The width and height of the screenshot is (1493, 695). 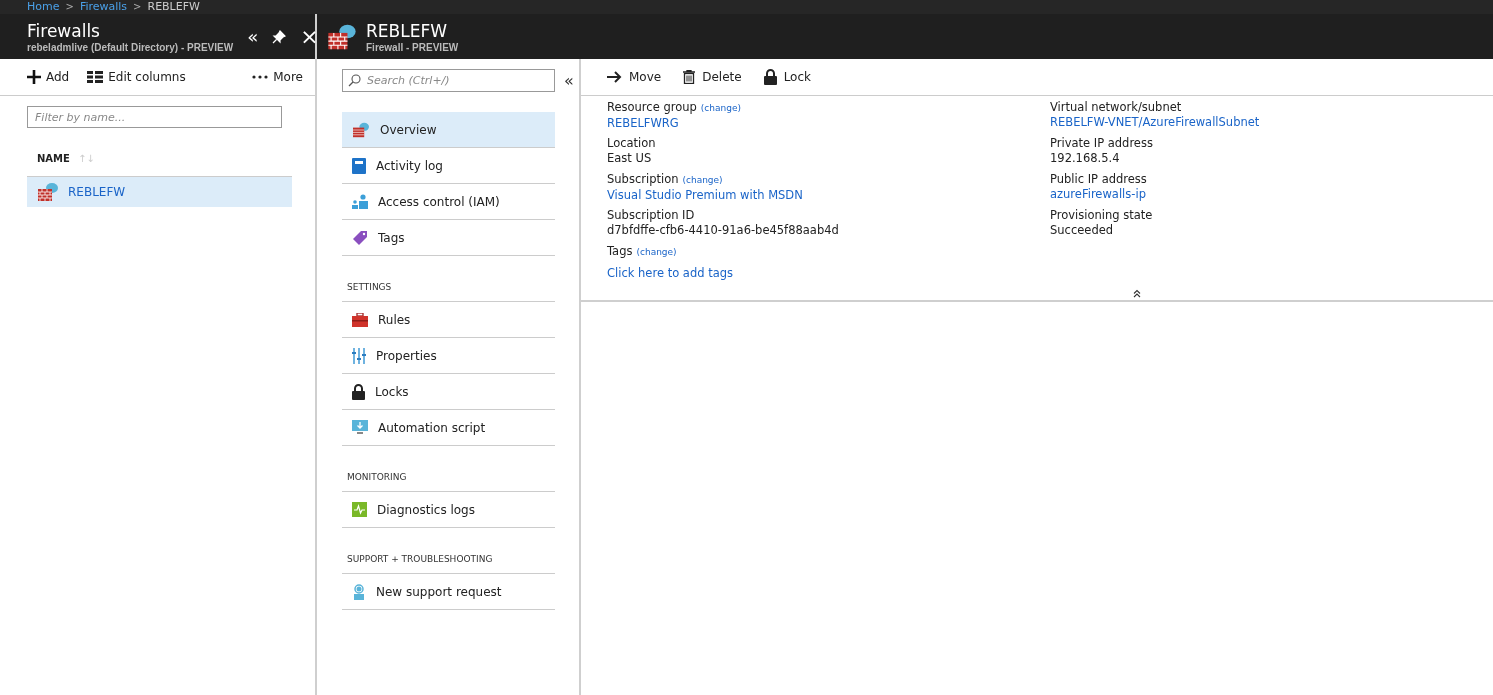 I want to click on collapse-button: «, so click(x=253, y=36).